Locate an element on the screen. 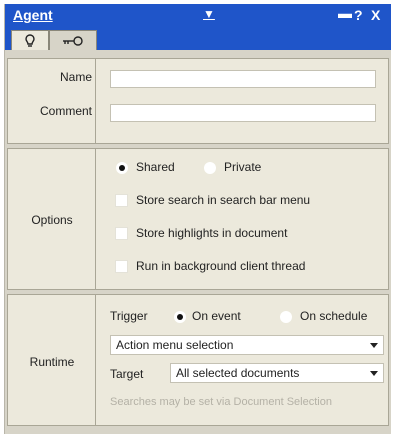  options-label: Options is located at coordinates (52, 220).